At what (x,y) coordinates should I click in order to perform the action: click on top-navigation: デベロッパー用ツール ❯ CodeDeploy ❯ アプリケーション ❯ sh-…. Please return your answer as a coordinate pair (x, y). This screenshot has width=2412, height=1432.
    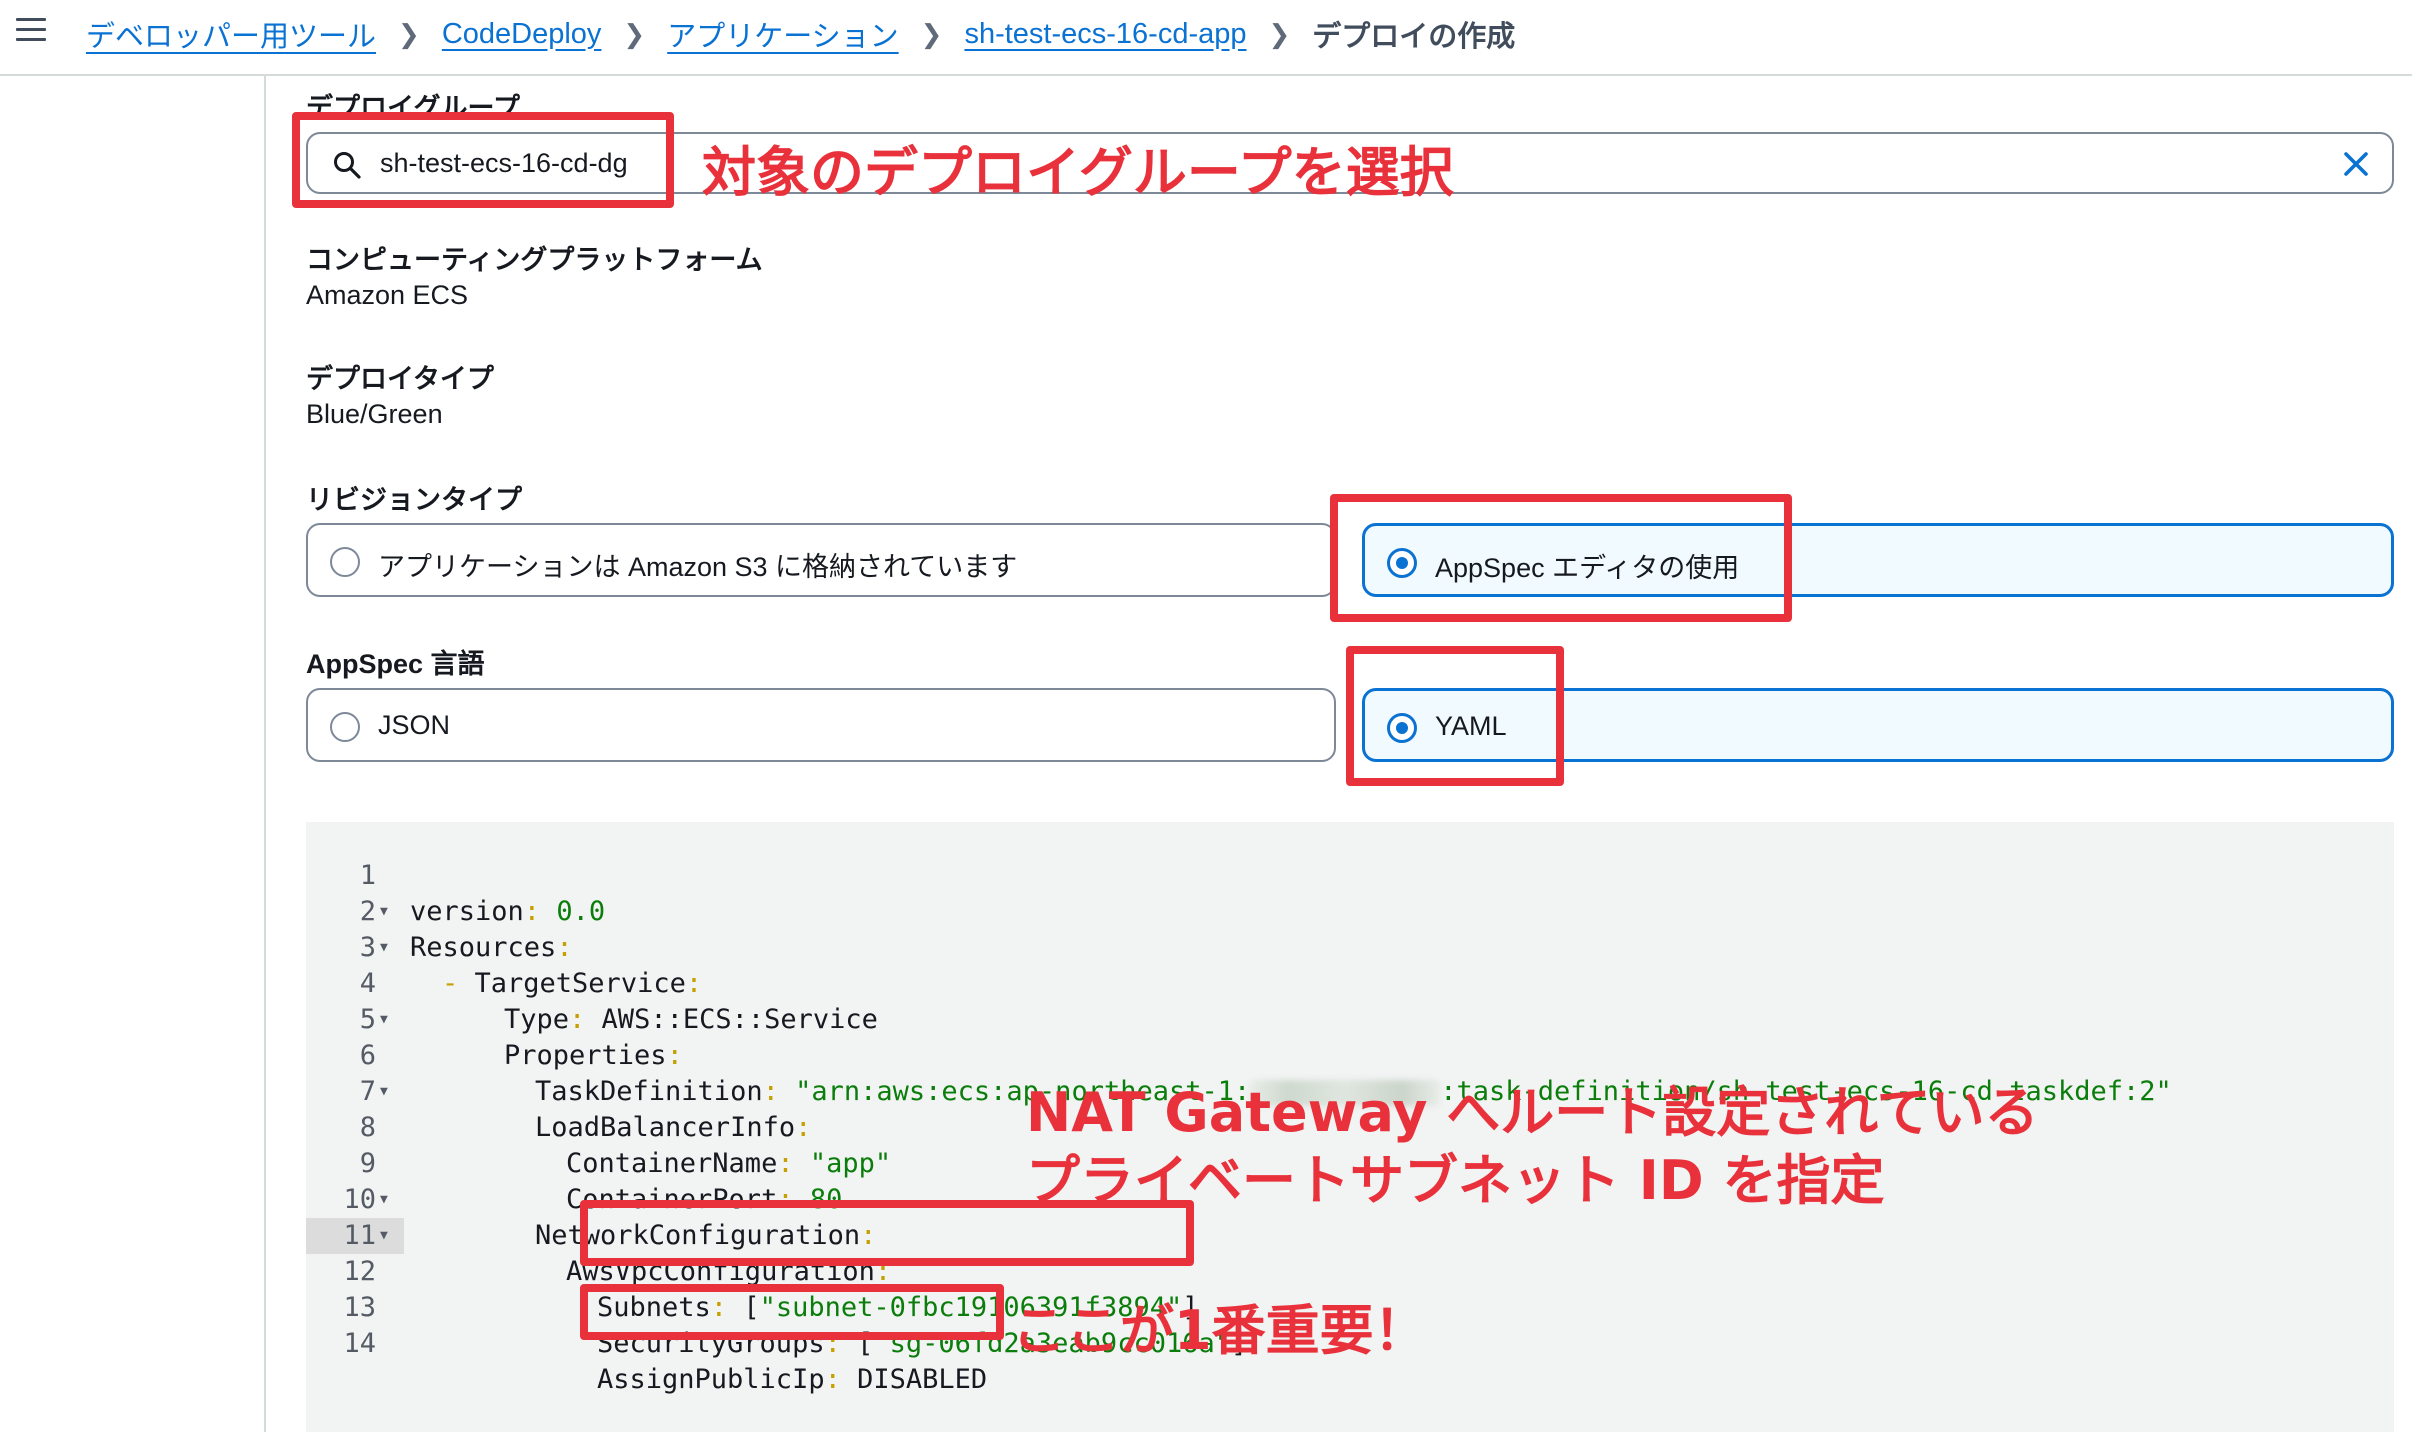
    Looking at the image, I should click on (1206, 38).